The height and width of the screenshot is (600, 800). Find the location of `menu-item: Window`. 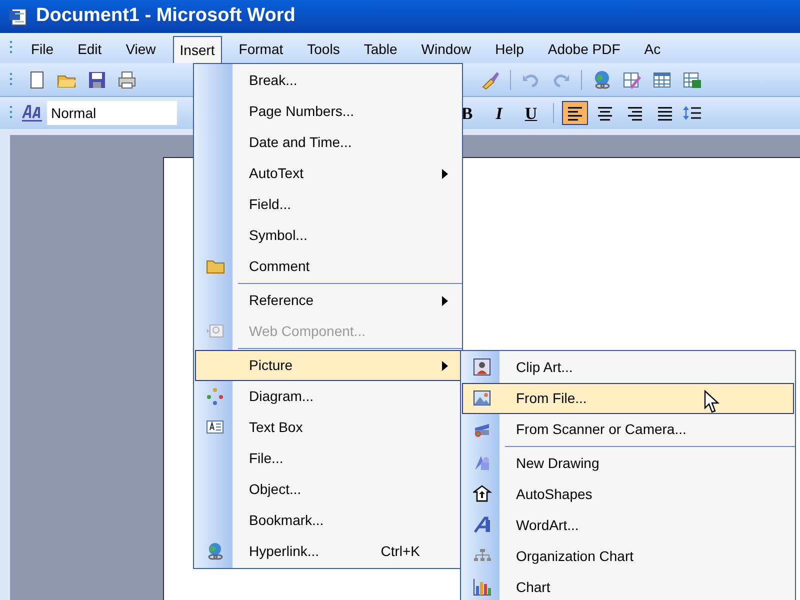

menu-item: Window is located at coordinates (446, 49).